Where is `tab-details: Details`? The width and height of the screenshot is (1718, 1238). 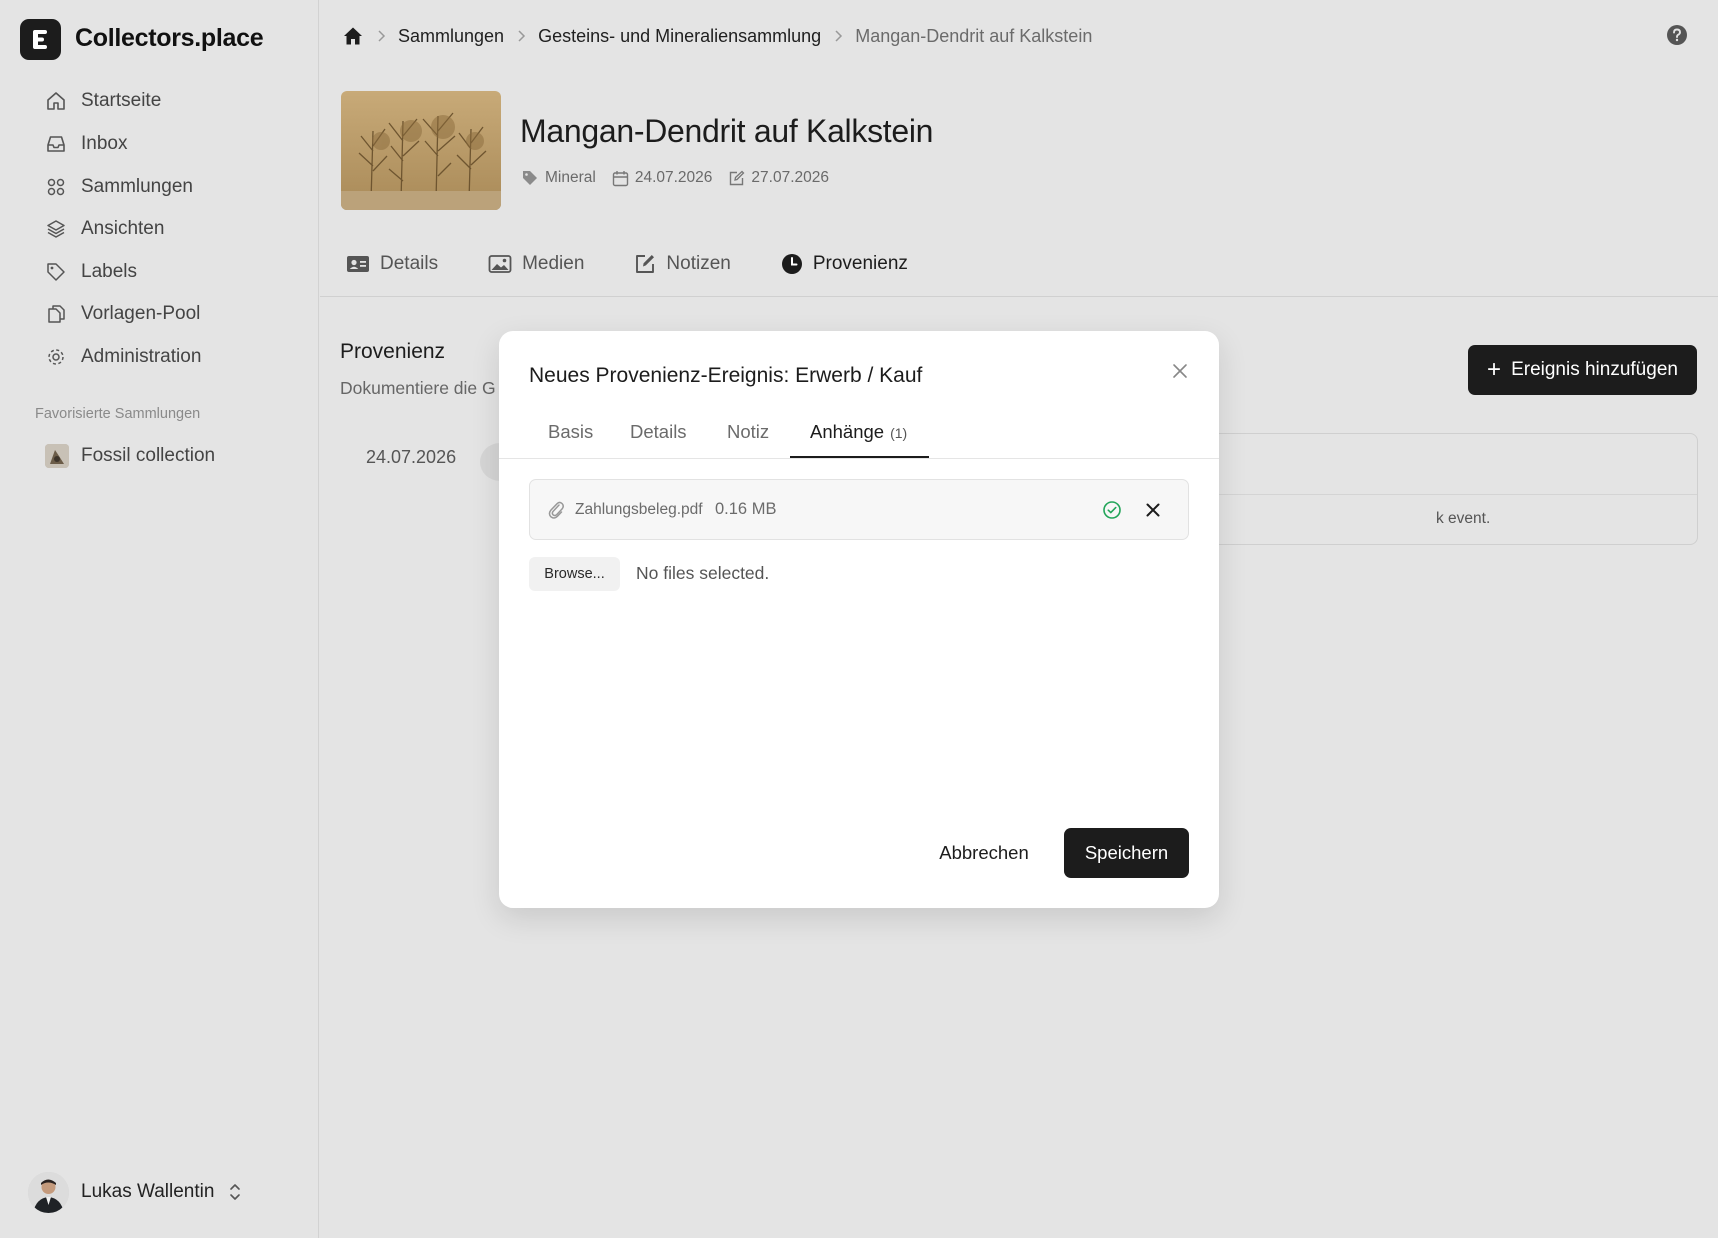
tab-details: Details is located at coordinates (392, 264).